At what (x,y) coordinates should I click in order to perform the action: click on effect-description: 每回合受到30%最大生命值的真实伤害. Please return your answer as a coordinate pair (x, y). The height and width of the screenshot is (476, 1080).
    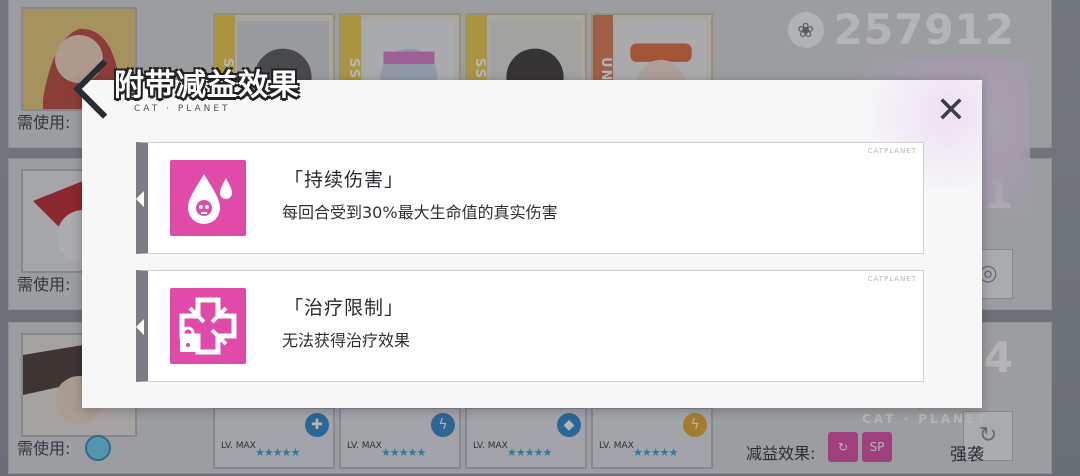
    Looking at the image, I should click on (420, 212).